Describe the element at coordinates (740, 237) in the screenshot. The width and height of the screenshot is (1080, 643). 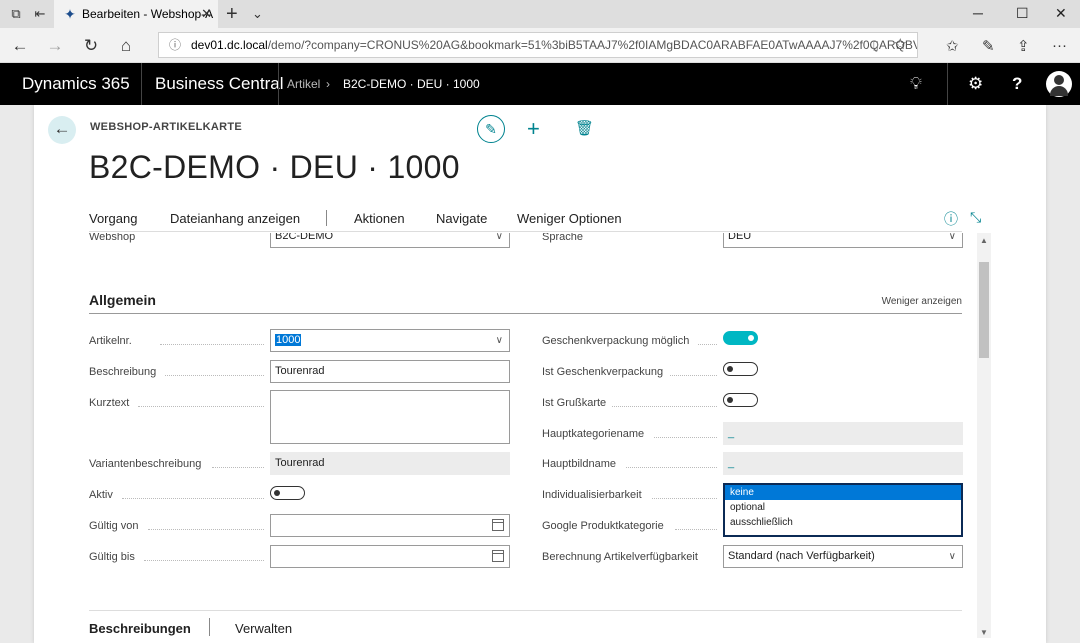
I see `sprache-value: DEU` at that location.